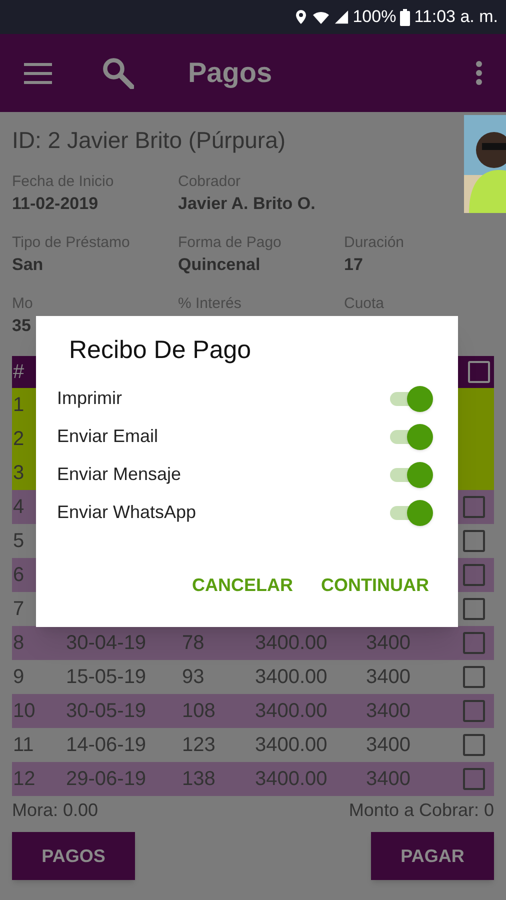  Describe the element at coordinates (321, 17) in the screenshot. I see `wifi-icon` at that location.